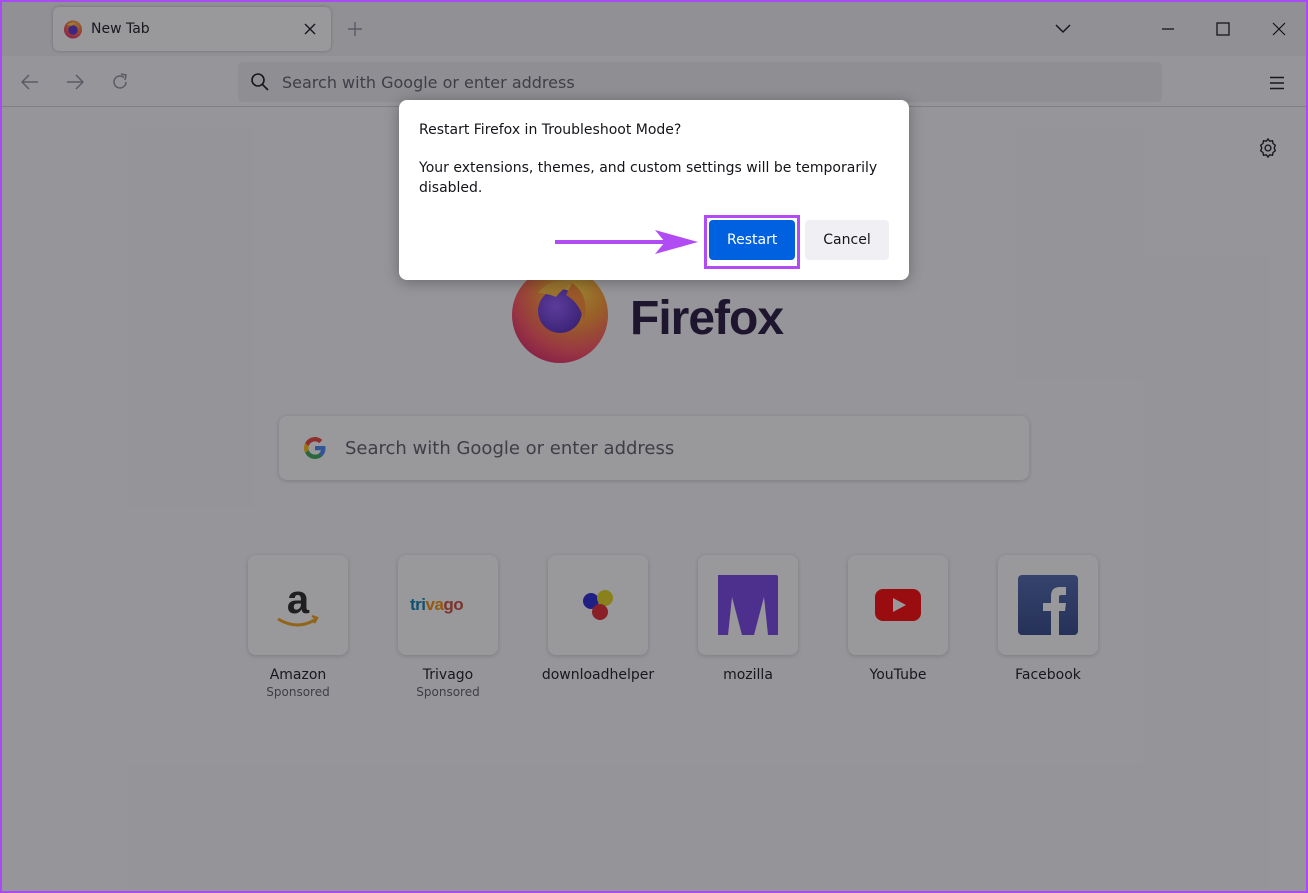  Describe the element at coordinates (799, 240) in the screenshot. I see `dialog-buttons: Restart Cancel` at that location.